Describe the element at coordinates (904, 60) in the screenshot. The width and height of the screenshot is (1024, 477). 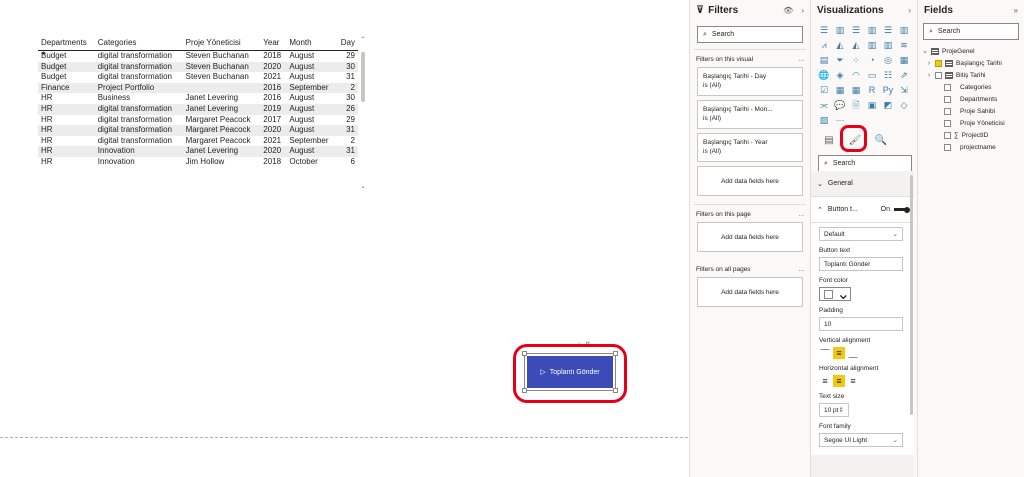
I see `treemap-icon: ▦` at that location.